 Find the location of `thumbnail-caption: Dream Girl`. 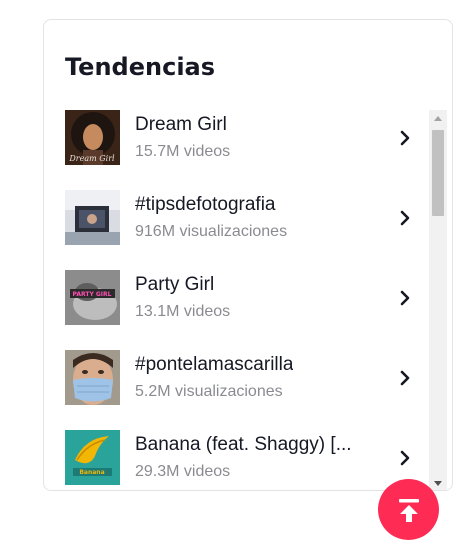

thumbnail-caption: Dream Girl is located at coordinates (91, 158).